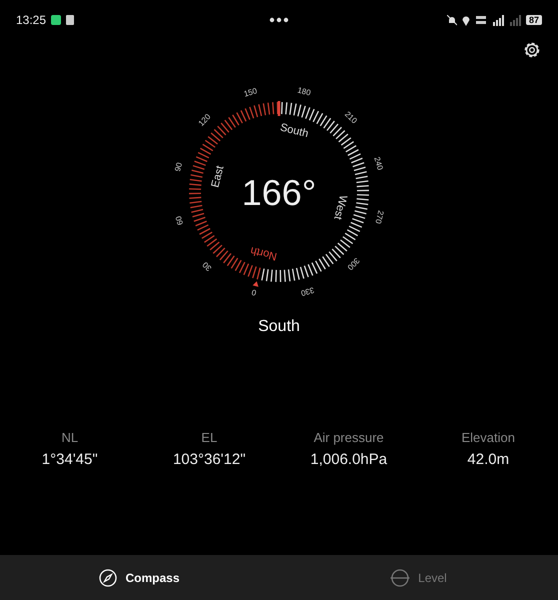 This screenshot has height=600, width=558. I want to click on bell-off-icon, so click(451, 20).